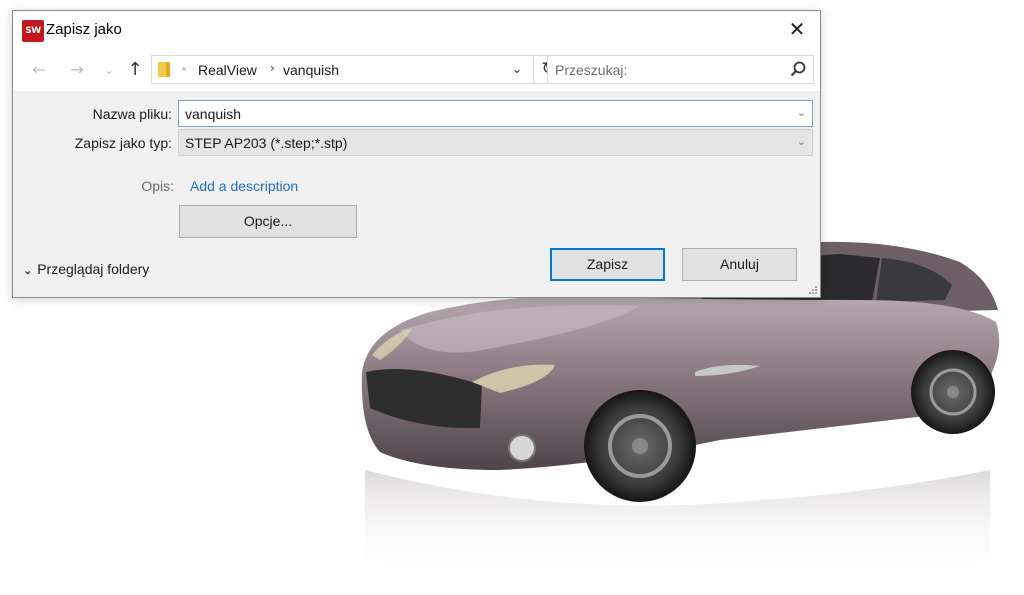  I want to click on save-button: Zapisz, so click(607, 264).